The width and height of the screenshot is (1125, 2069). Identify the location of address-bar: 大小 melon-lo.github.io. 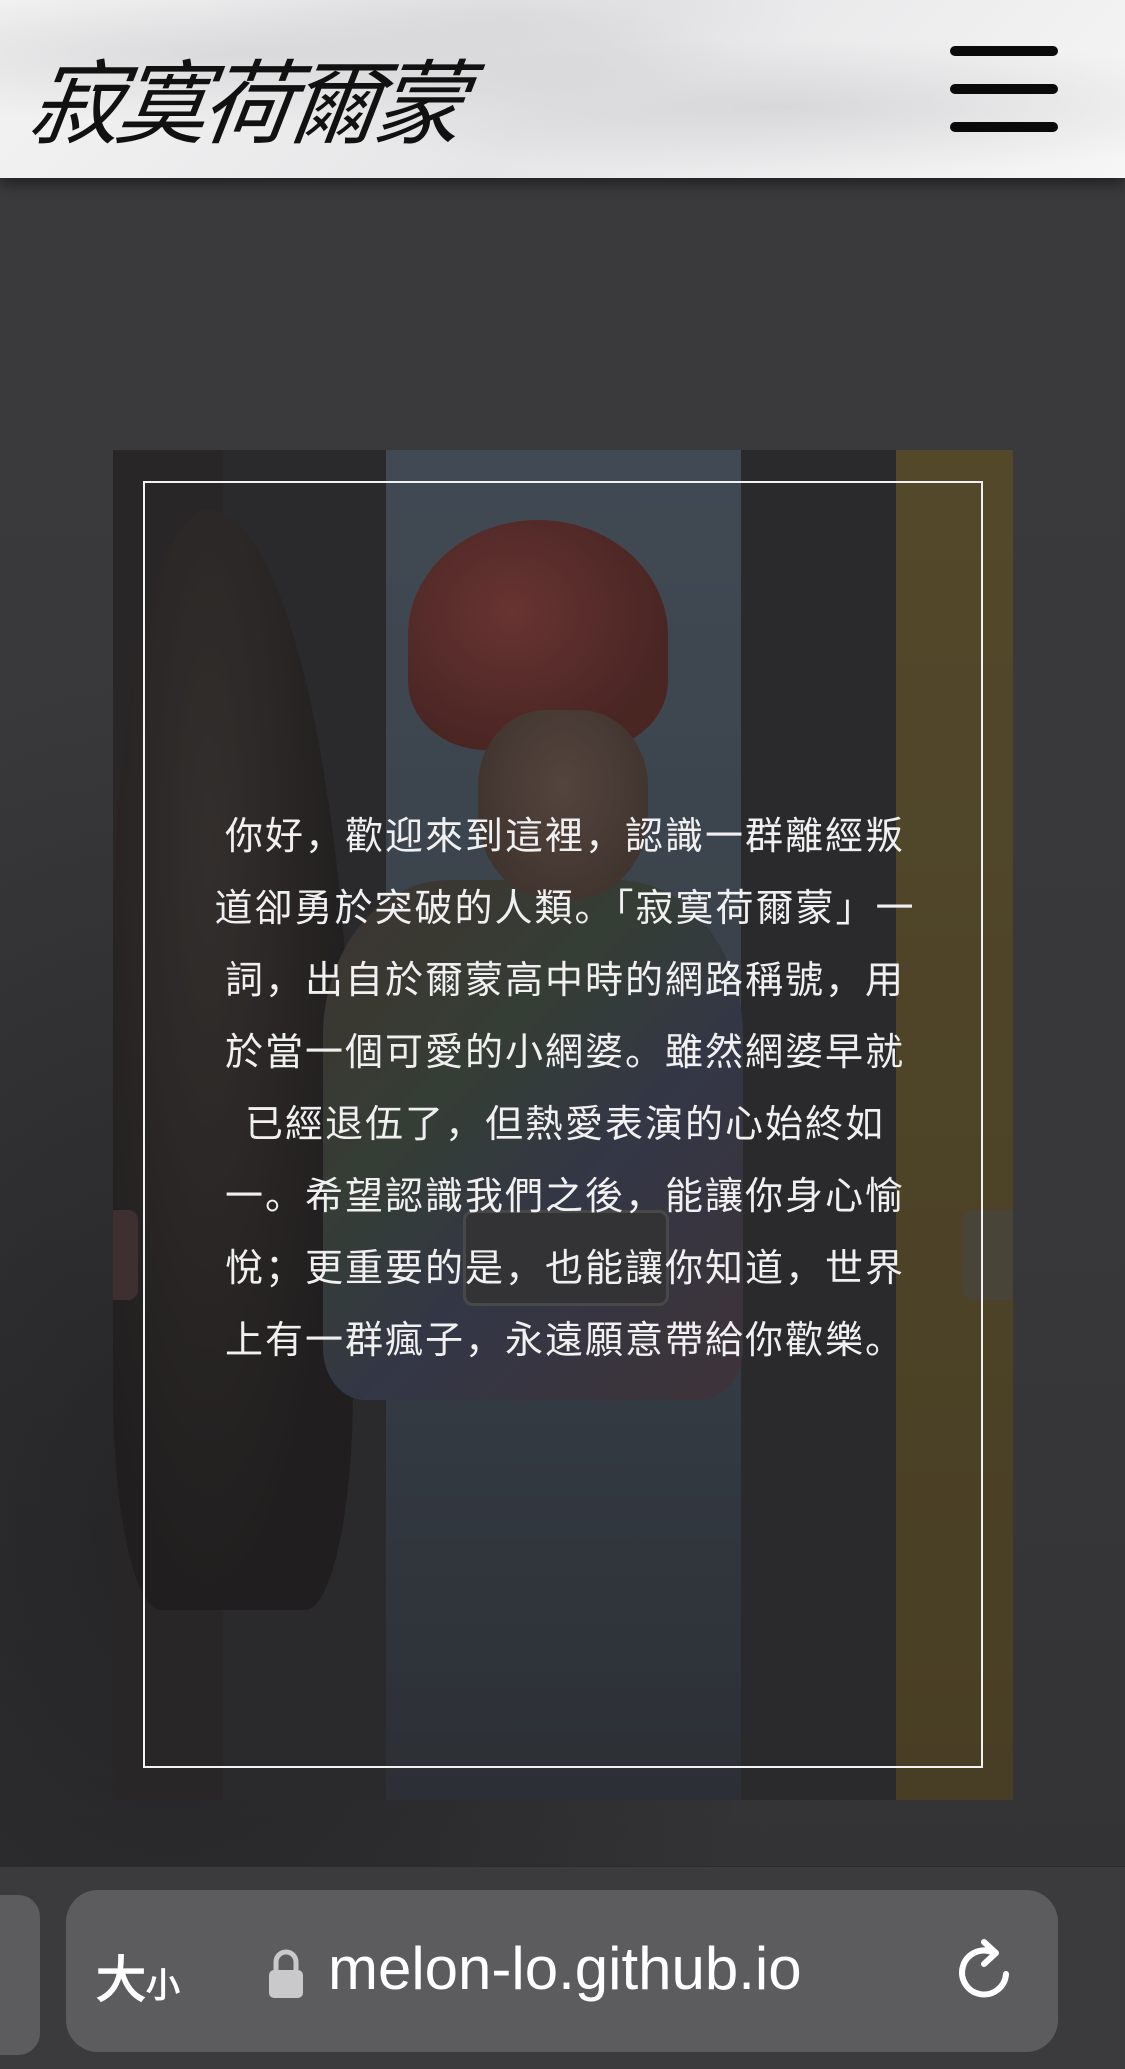
(562, 1971).